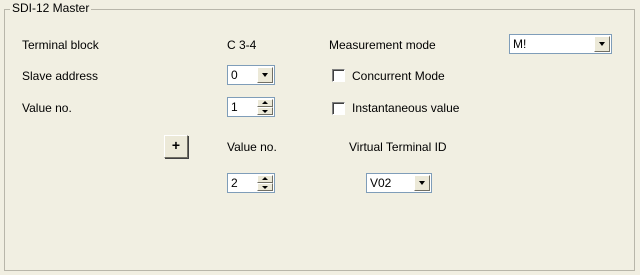 This screenshot has width=640, height=275. What do you see at coordinates (398, 147) in the screenshot?
I see `virtual-terminal-id-label: Virtual Terminal ID` at bounding box center [398, 147].